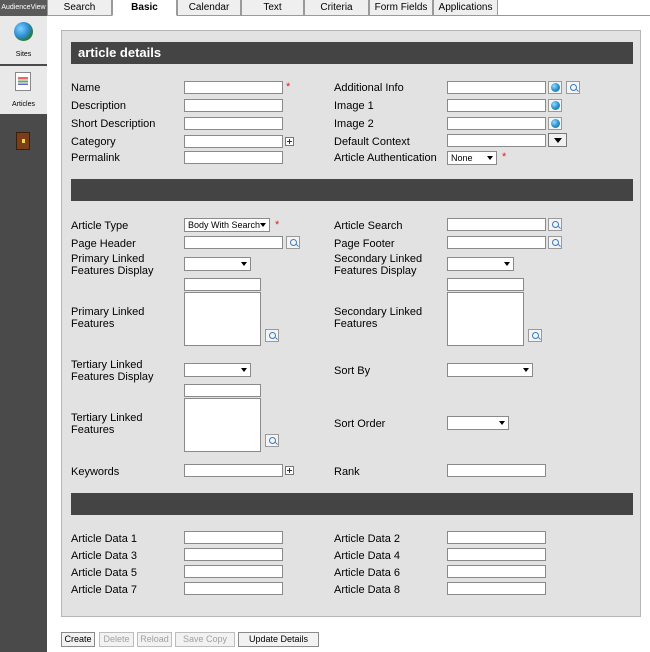  Describe the element at coordinates (496, 554) in the screenshot. I see `article-data-4-input` at that location.